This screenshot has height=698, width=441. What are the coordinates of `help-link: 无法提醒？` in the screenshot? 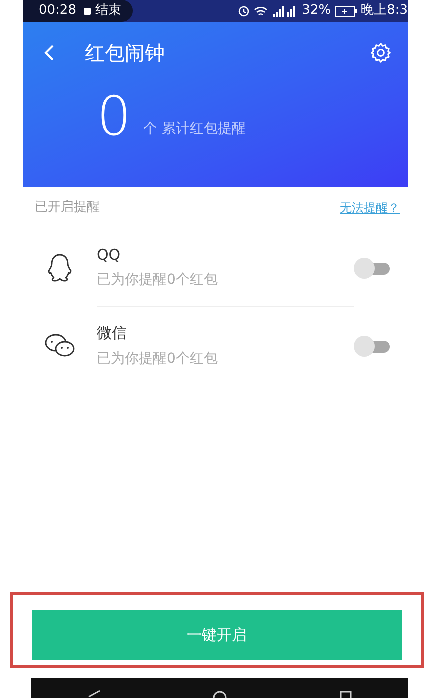 It's located at (370, 208).